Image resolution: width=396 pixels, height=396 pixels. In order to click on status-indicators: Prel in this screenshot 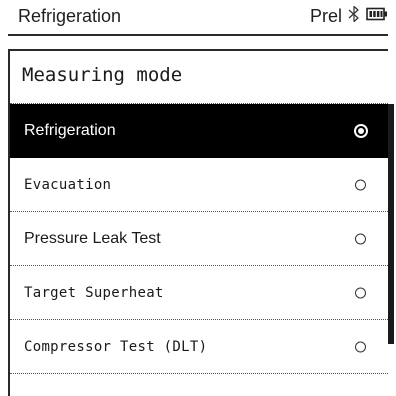, I will do `click(348, 16)`.